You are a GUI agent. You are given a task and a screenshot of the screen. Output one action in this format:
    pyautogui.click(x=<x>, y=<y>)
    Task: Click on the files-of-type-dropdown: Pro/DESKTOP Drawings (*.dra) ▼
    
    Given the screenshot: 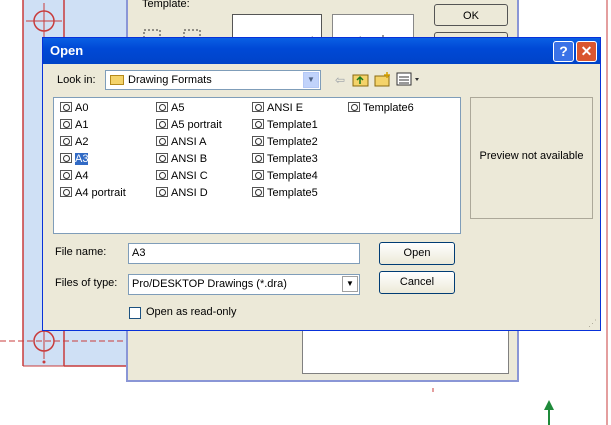 What is the action you would take?
    pyautogui.click(x=244, y=284)
    